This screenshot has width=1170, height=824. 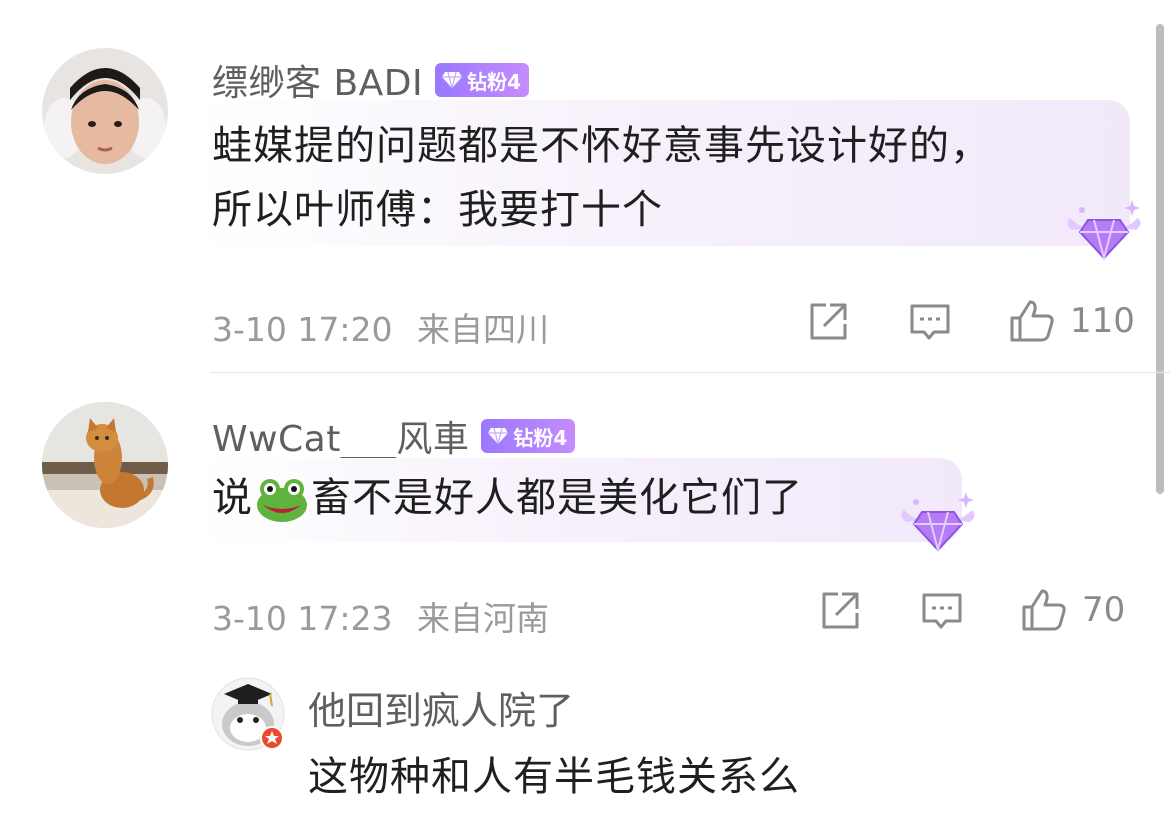 I want to click on reply-text: 这物种和人有半毛钱关系么, so click(x=554, y=777).